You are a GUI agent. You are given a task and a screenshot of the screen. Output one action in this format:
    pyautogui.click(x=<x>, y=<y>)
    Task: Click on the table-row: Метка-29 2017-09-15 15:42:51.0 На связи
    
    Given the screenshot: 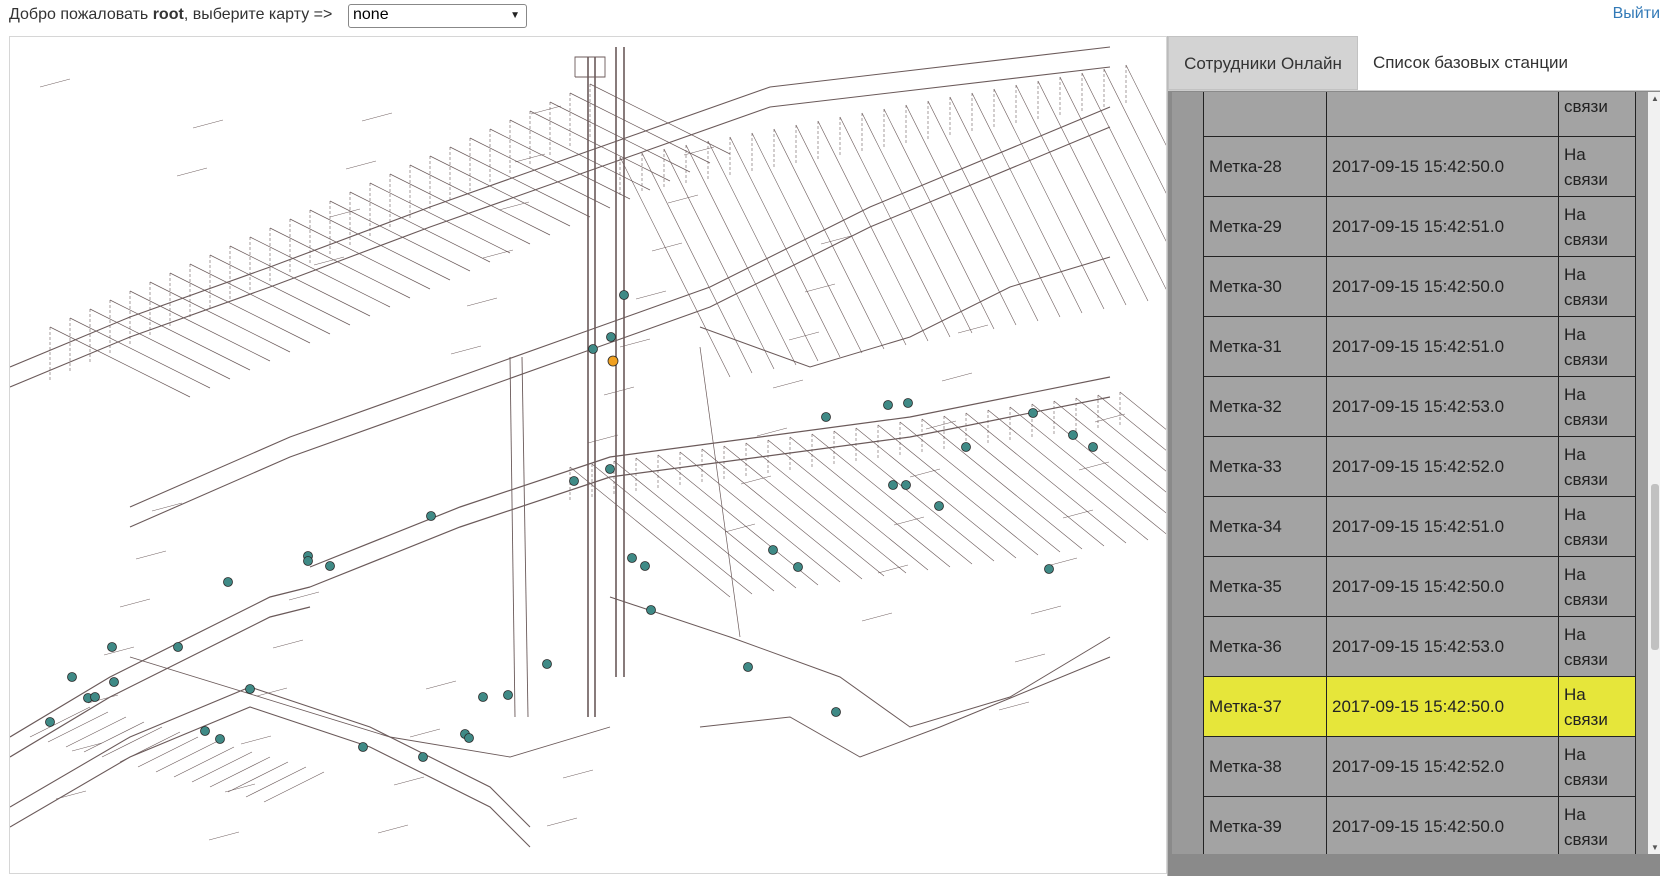 What is the action you would take?
    pyautogui.click(x=1419, y=226)
    